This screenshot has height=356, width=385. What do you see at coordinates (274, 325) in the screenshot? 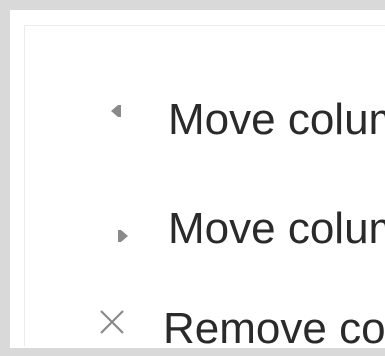
I see `remove-column-label: Remove col` at bounding box center [274, 325].